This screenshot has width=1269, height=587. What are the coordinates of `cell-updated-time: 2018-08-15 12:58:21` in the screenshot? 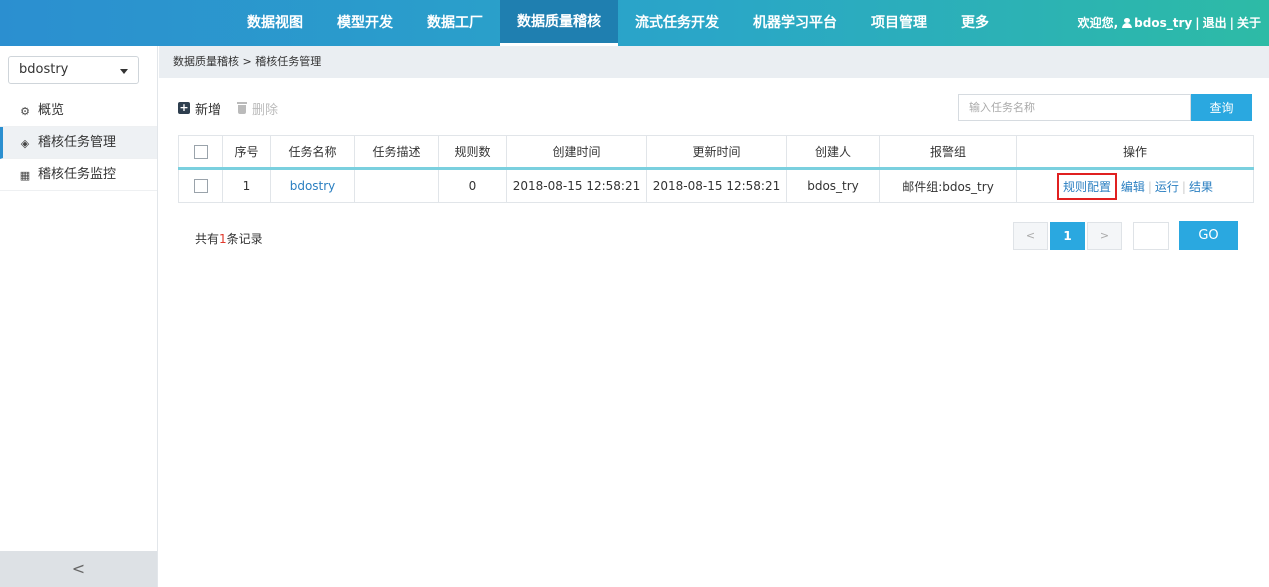 It's located at (716, 185).